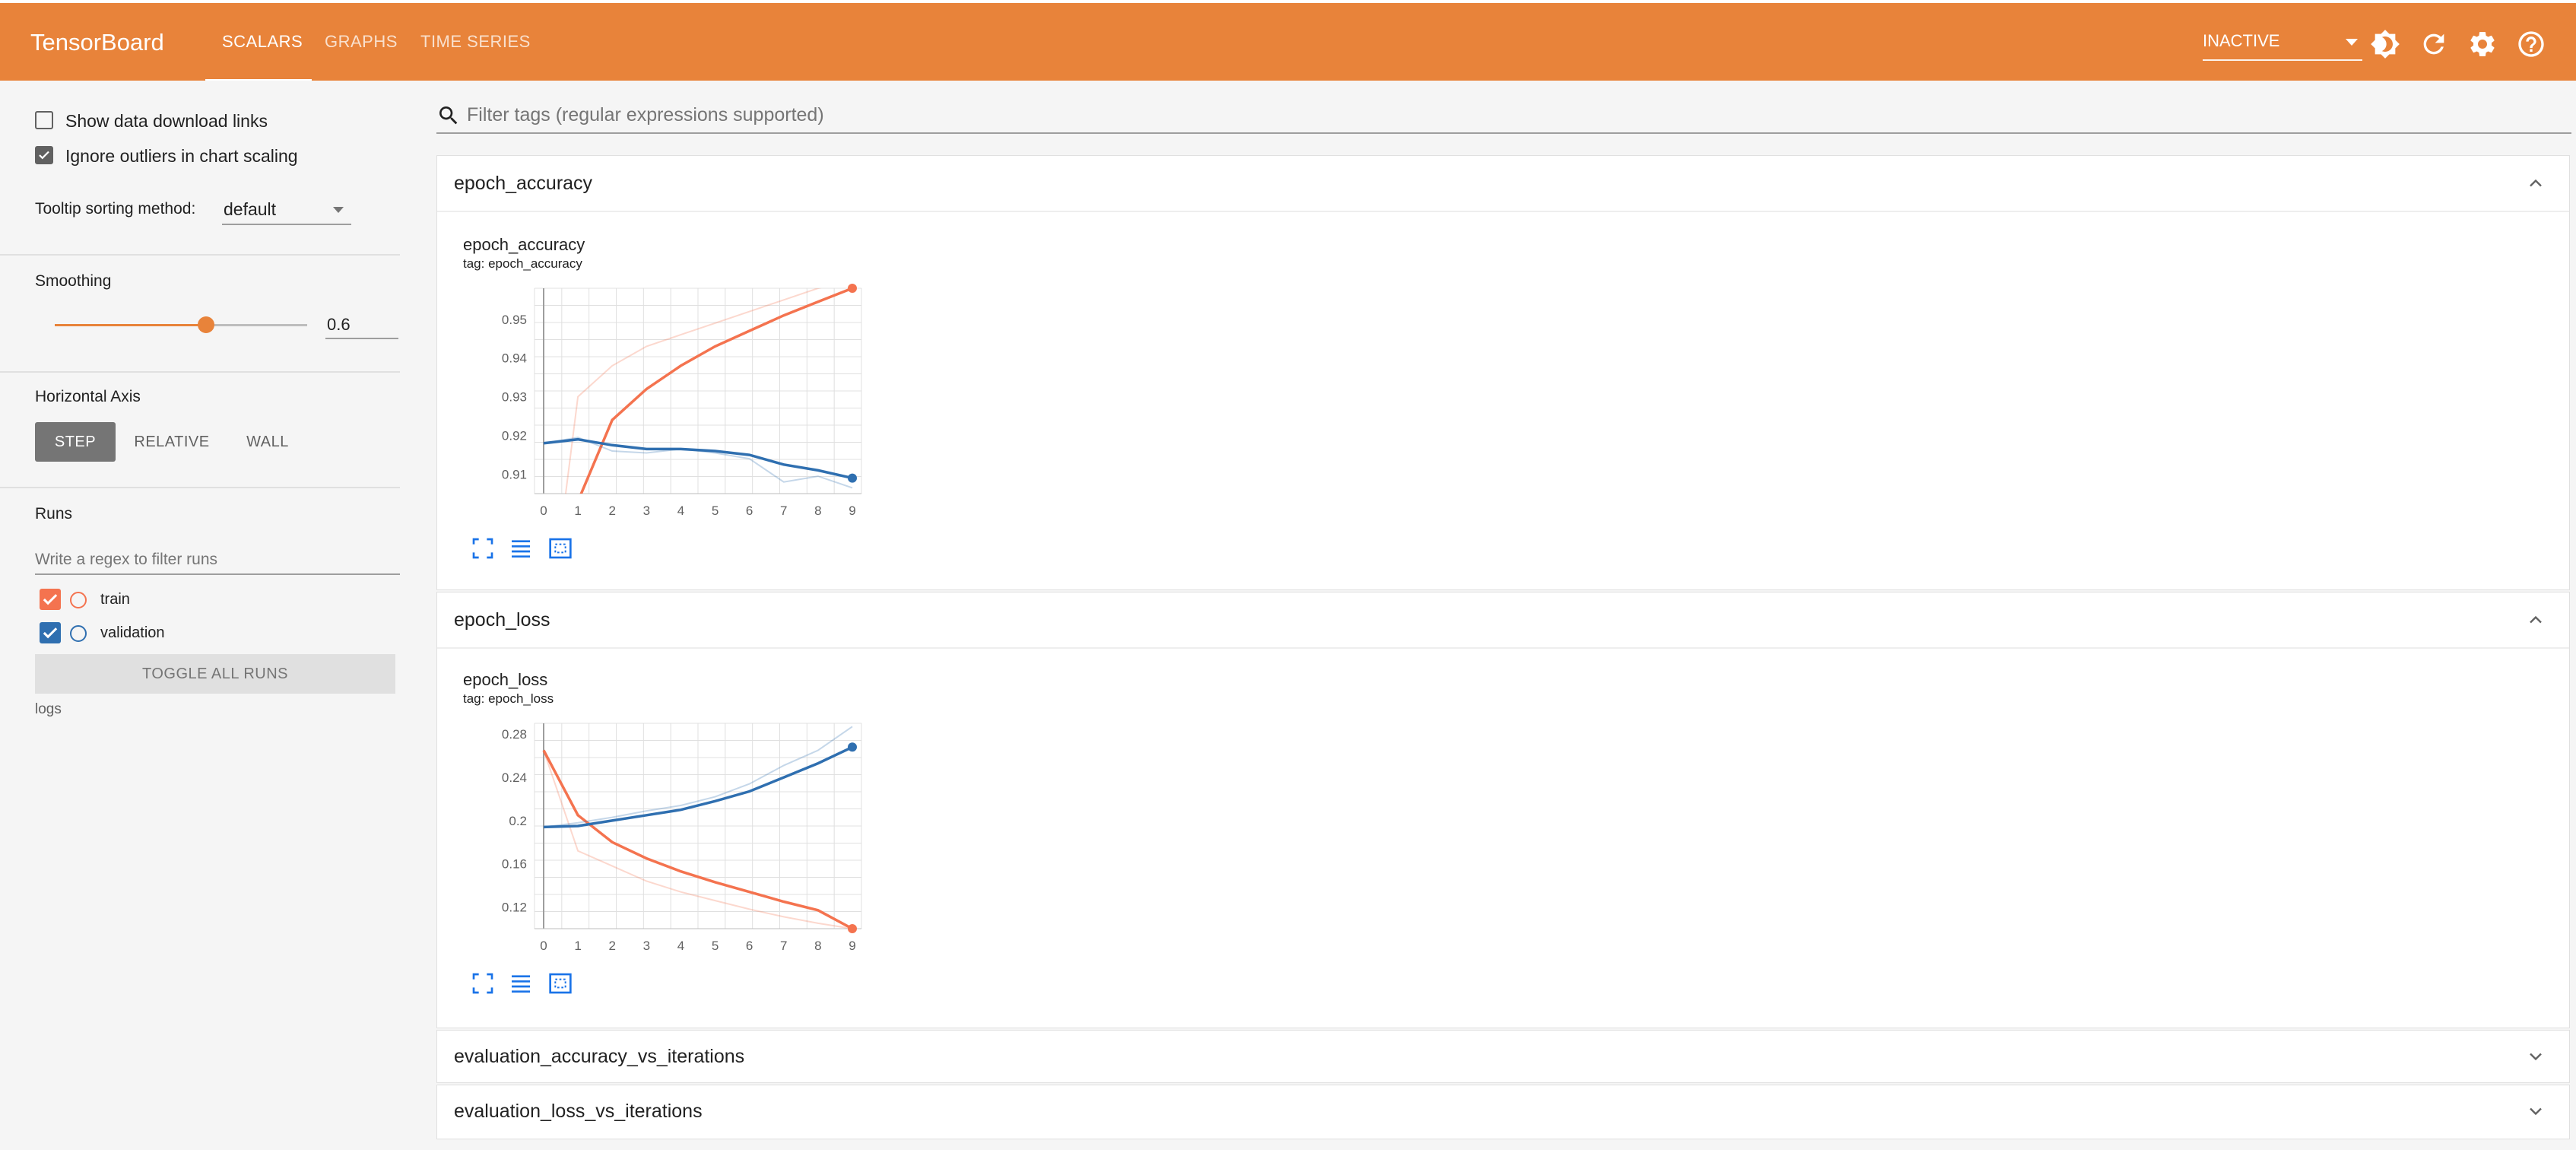  Describe the element at coordinates (131, 325) in the screenshot. I see `smoothing-slider-fill` at that location.